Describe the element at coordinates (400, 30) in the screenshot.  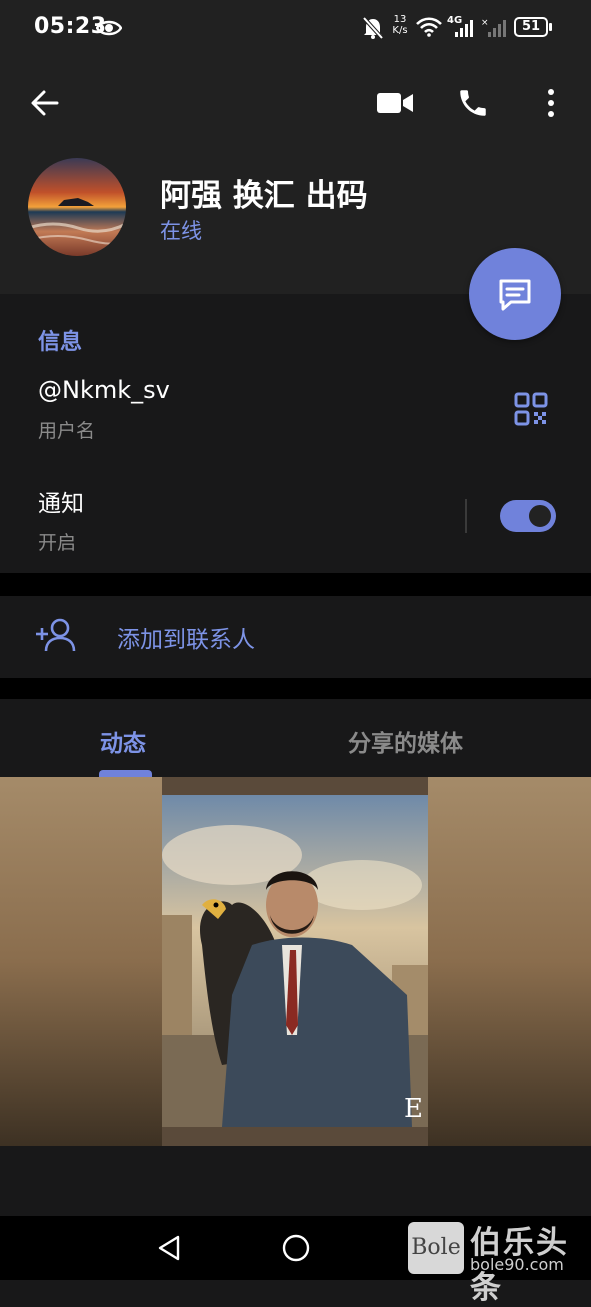
I see `net-rate-unit: K/s` at that location.